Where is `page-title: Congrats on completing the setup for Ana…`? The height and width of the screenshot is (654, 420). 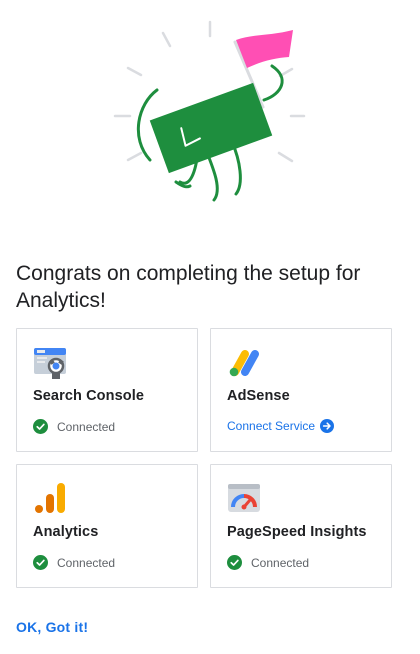 page-title: Congrats on completing the setup for Ana… is located at coordinates (188, 287).